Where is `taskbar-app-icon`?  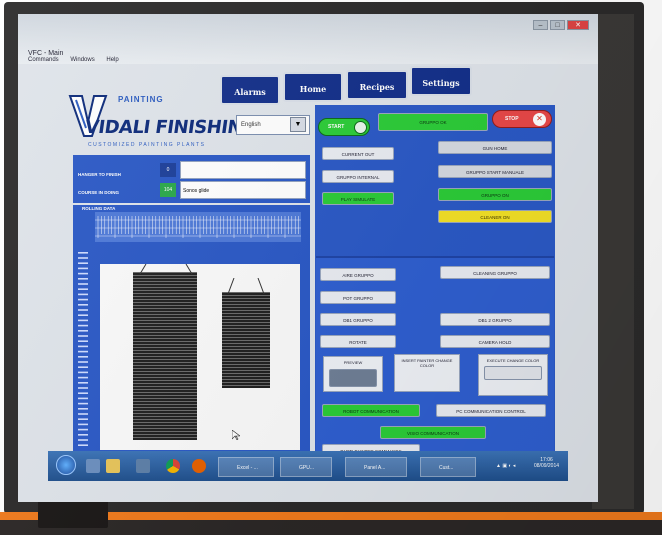
taskbar-app-icon is located at coordinates (93, 466).